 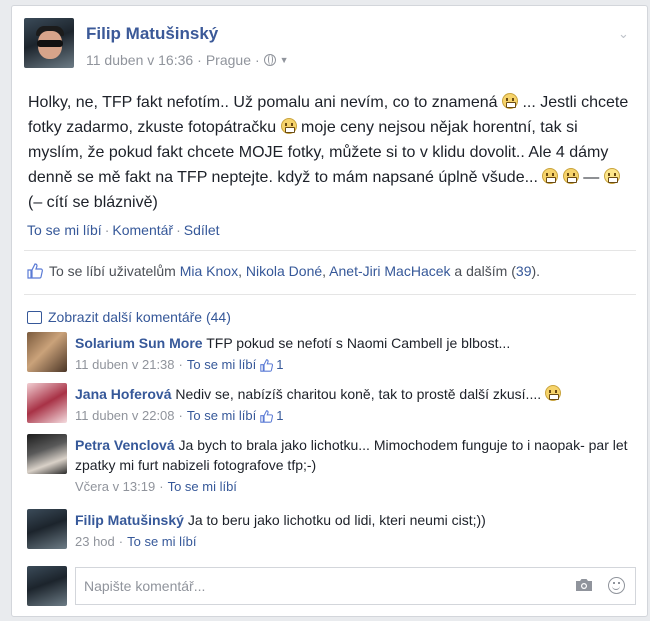 I want to click on likes-paren: )., so click(x=536, y=271).